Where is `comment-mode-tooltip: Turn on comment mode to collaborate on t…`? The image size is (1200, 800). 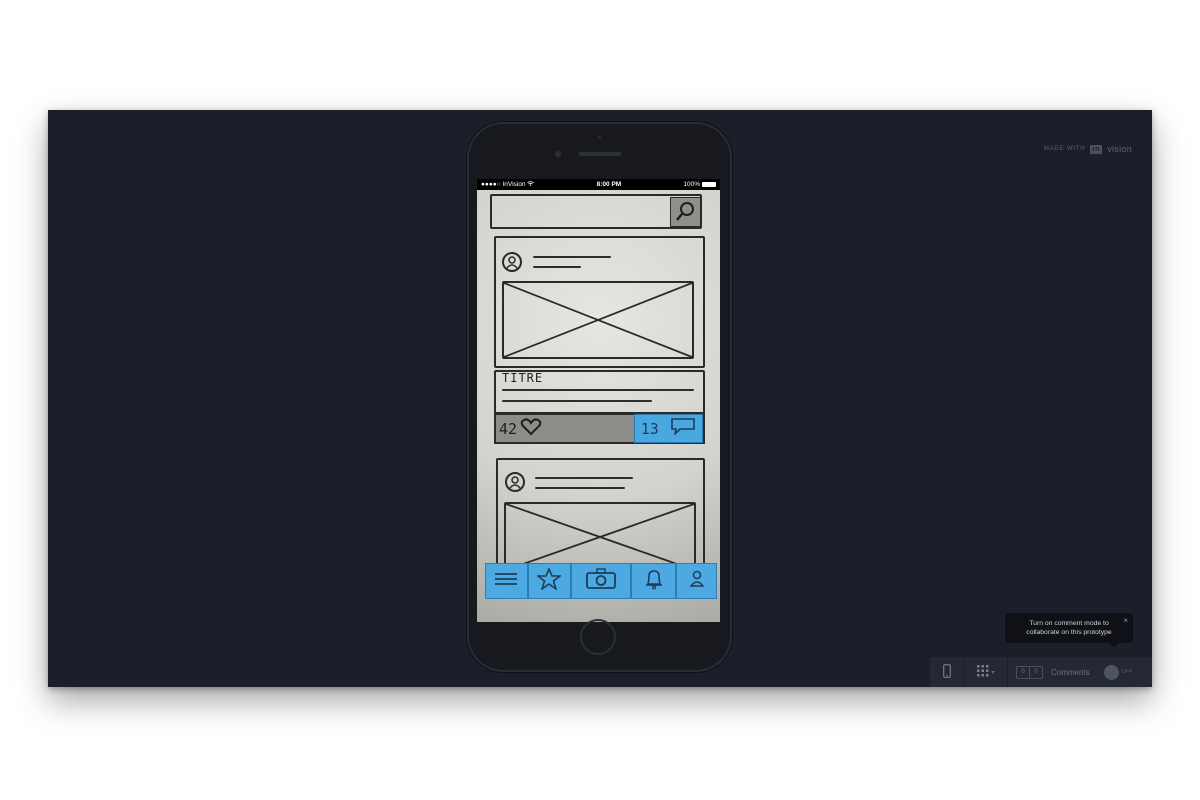 comment-mode-tooltip: Turn on comment mode to collaborate on t… is located at coordinates (1069, 630).